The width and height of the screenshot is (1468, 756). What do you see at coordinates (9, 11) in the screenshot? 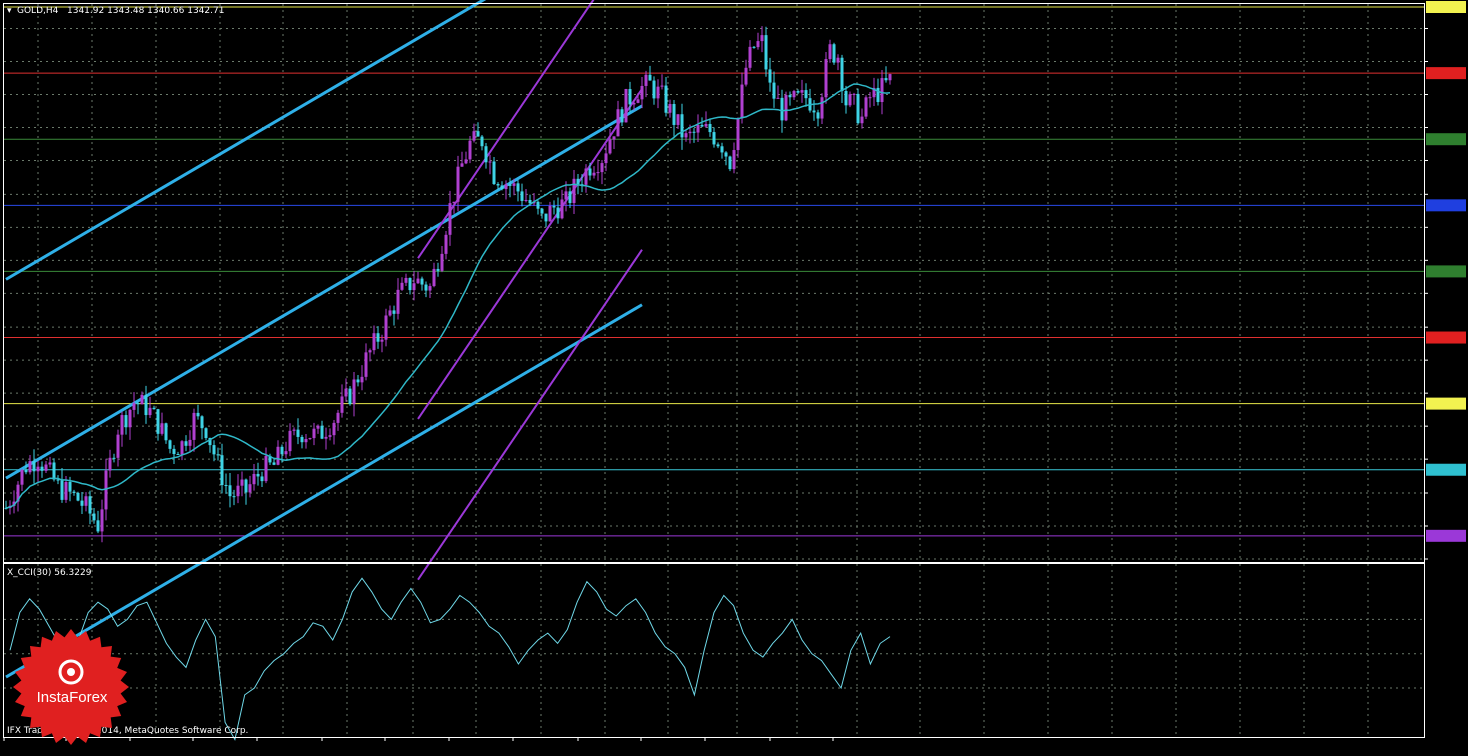
I see `header-arrow-icon: ▾` at bounding box center [9, 11].